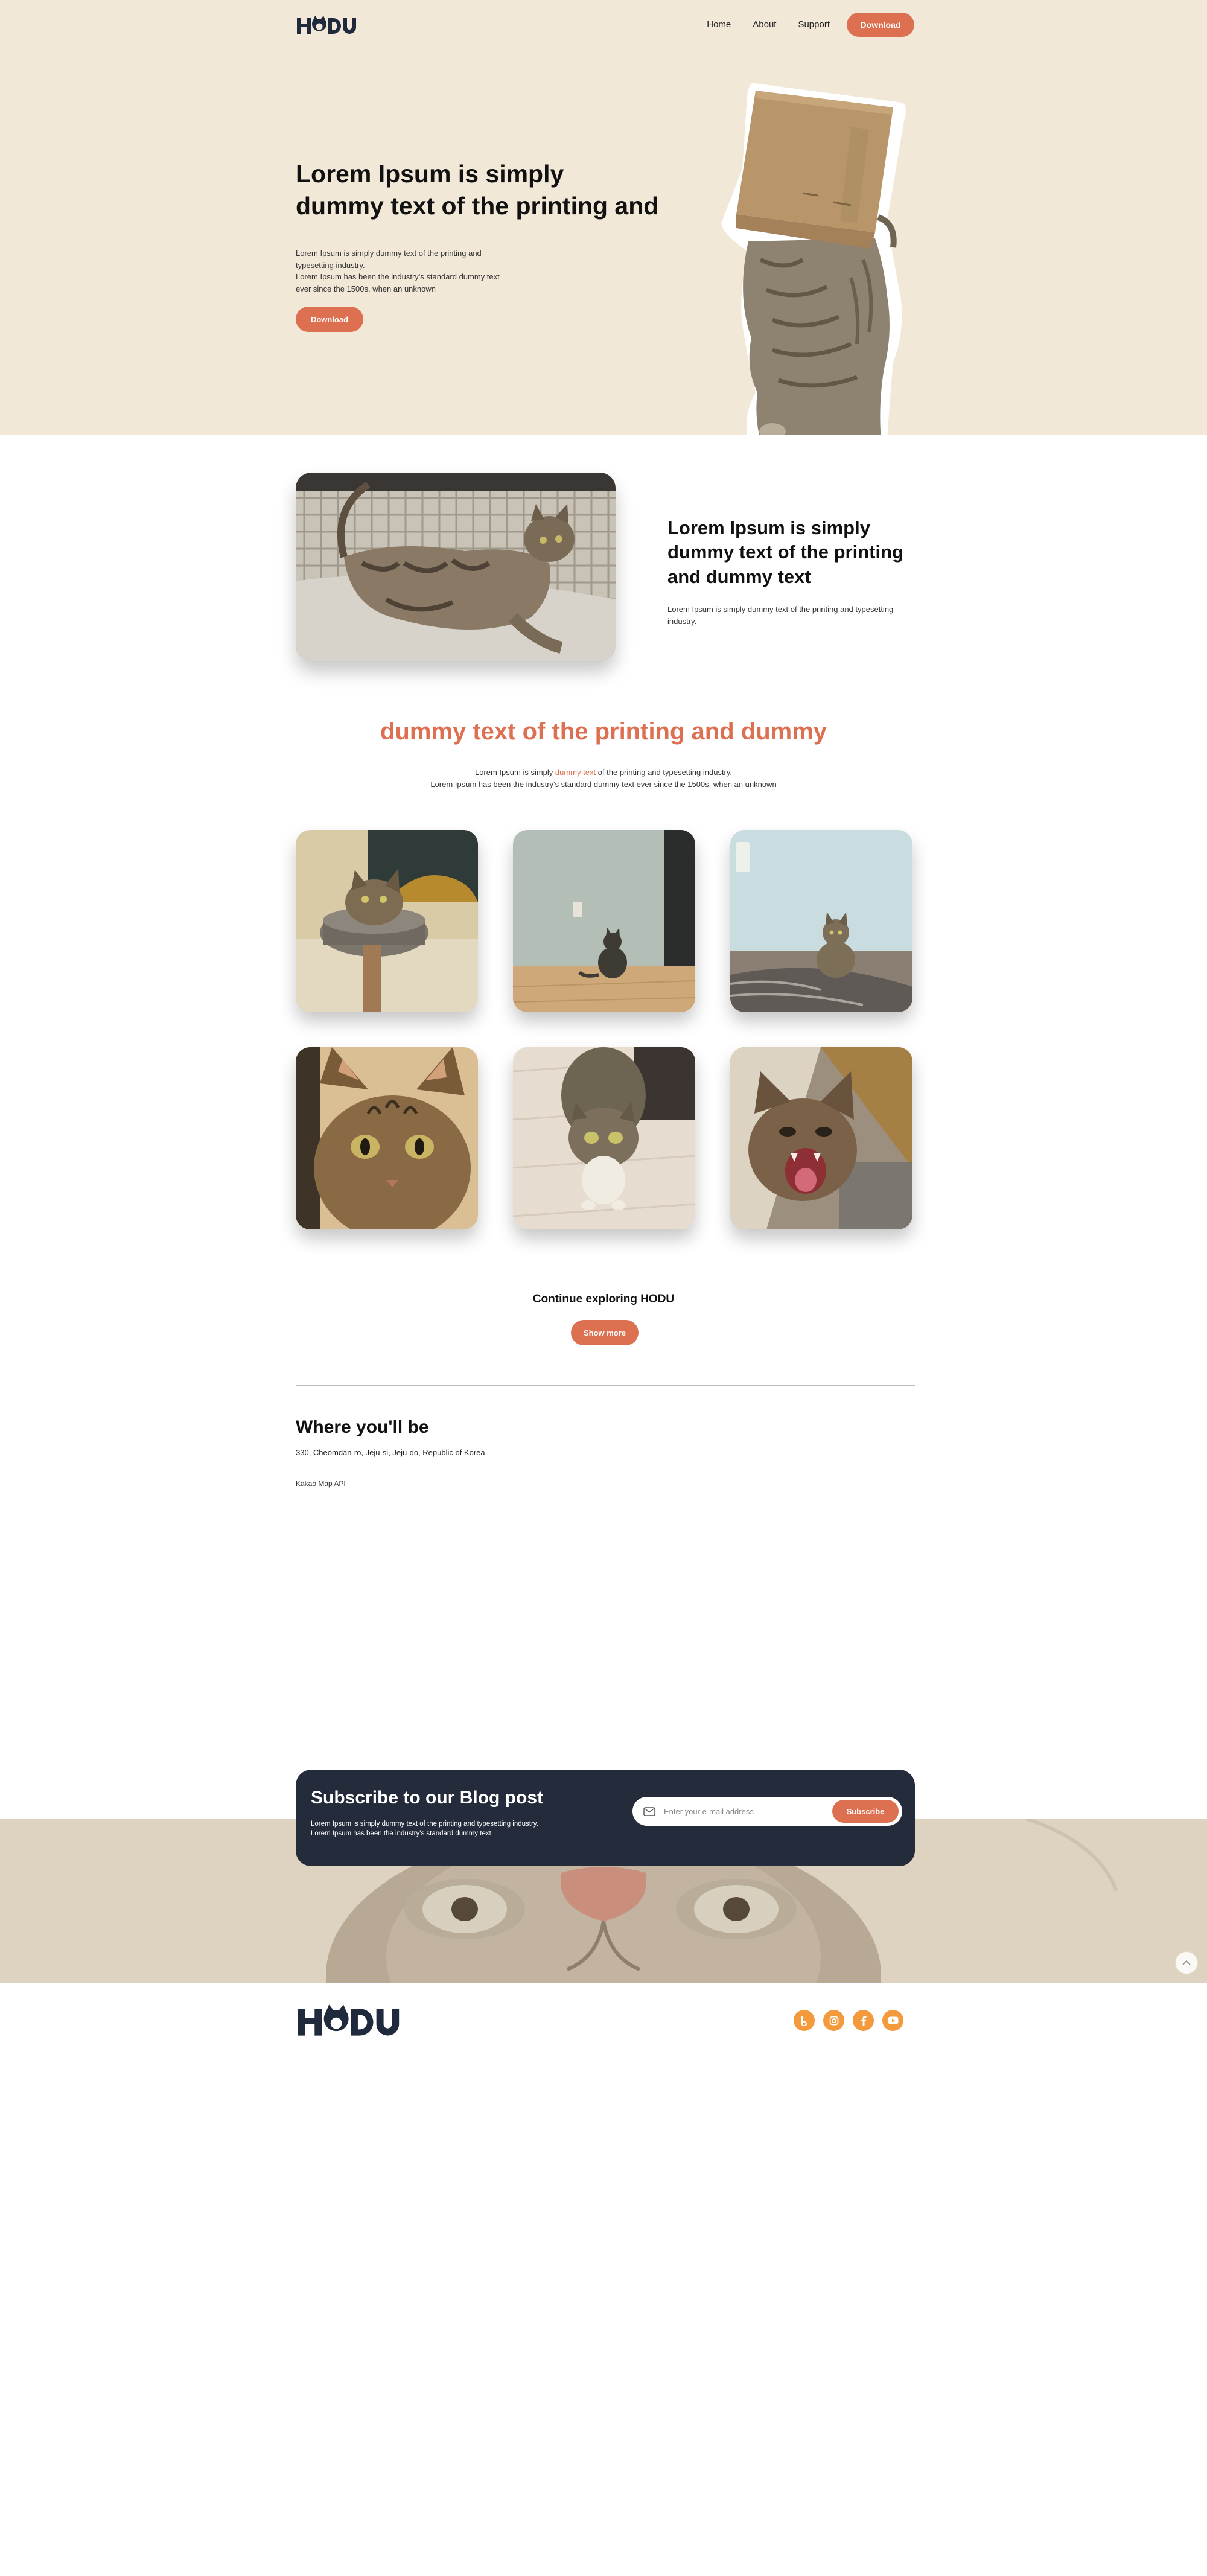 The width and height of the screenshot is (1207, 2576). What do you see at coordinates (456, 567) in the screenshot?
I see `feature-cat-image` at bounding box center [456, 567].